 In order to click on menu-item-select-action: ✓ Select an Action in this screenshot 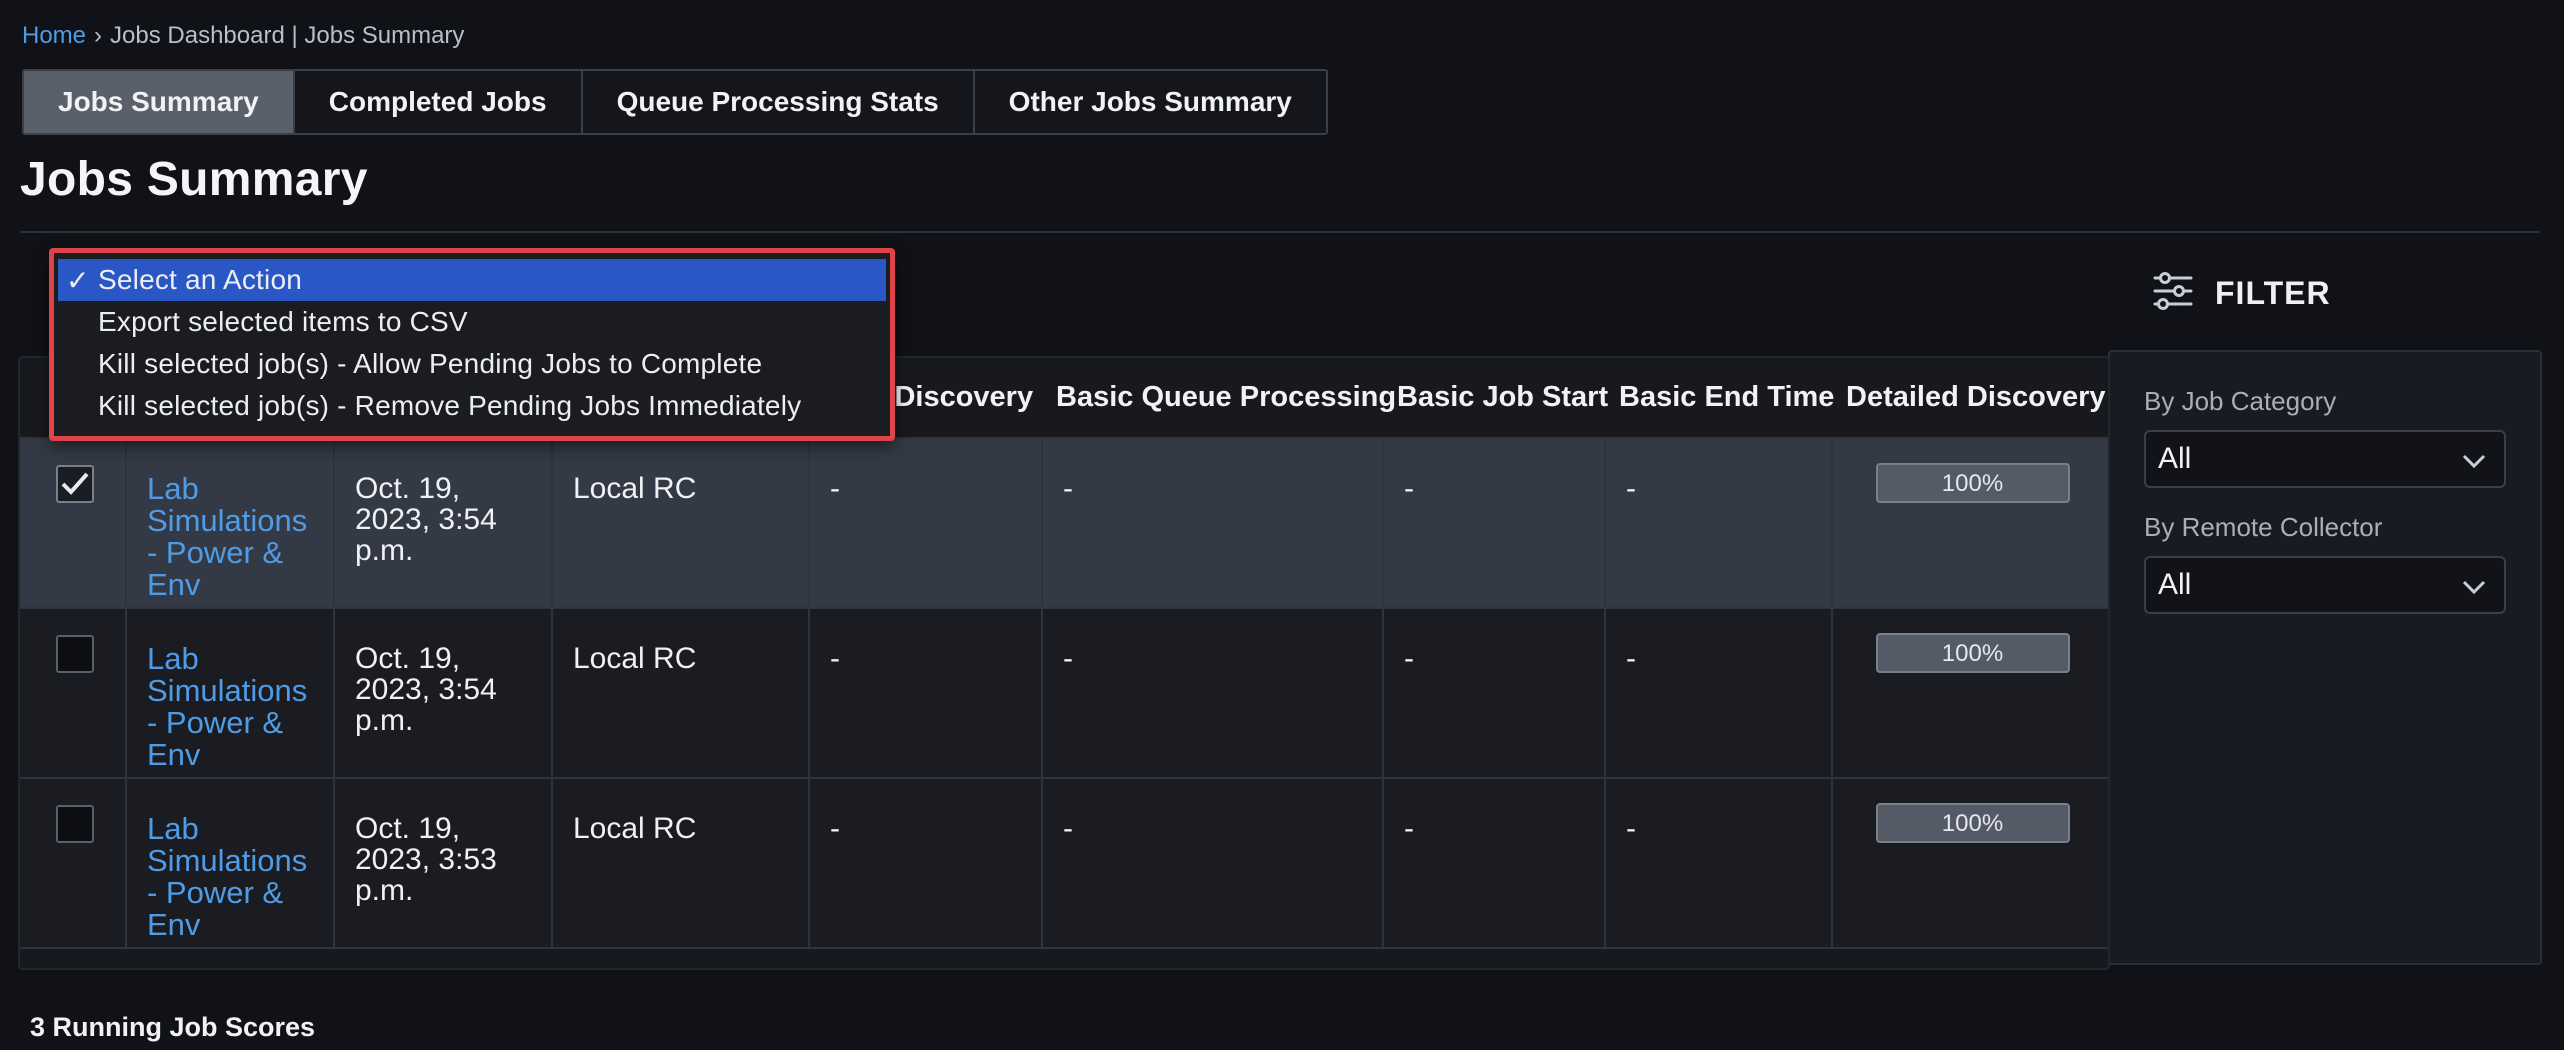, I will do `click(472, 280)`.